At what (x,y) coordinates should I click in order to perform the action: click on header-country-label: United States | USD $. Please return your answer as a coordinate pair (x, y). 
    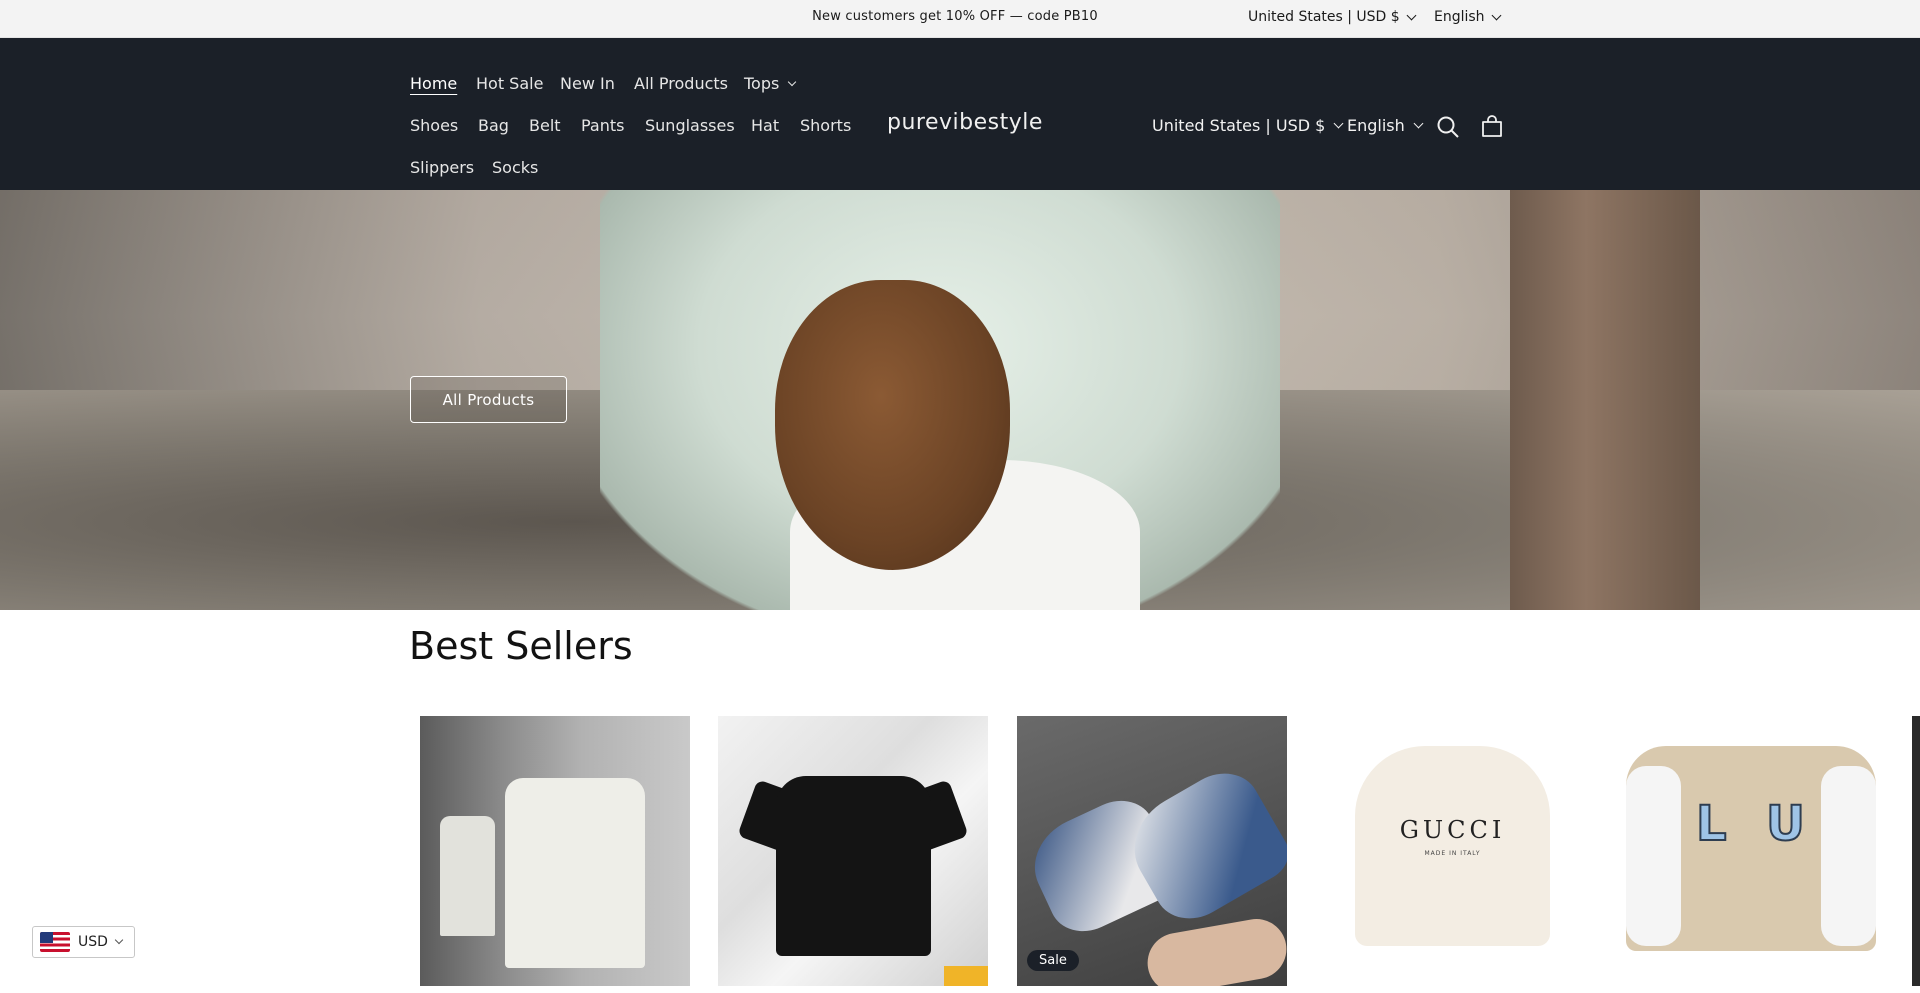
    Looking at the image, I should click on (1239, 125).